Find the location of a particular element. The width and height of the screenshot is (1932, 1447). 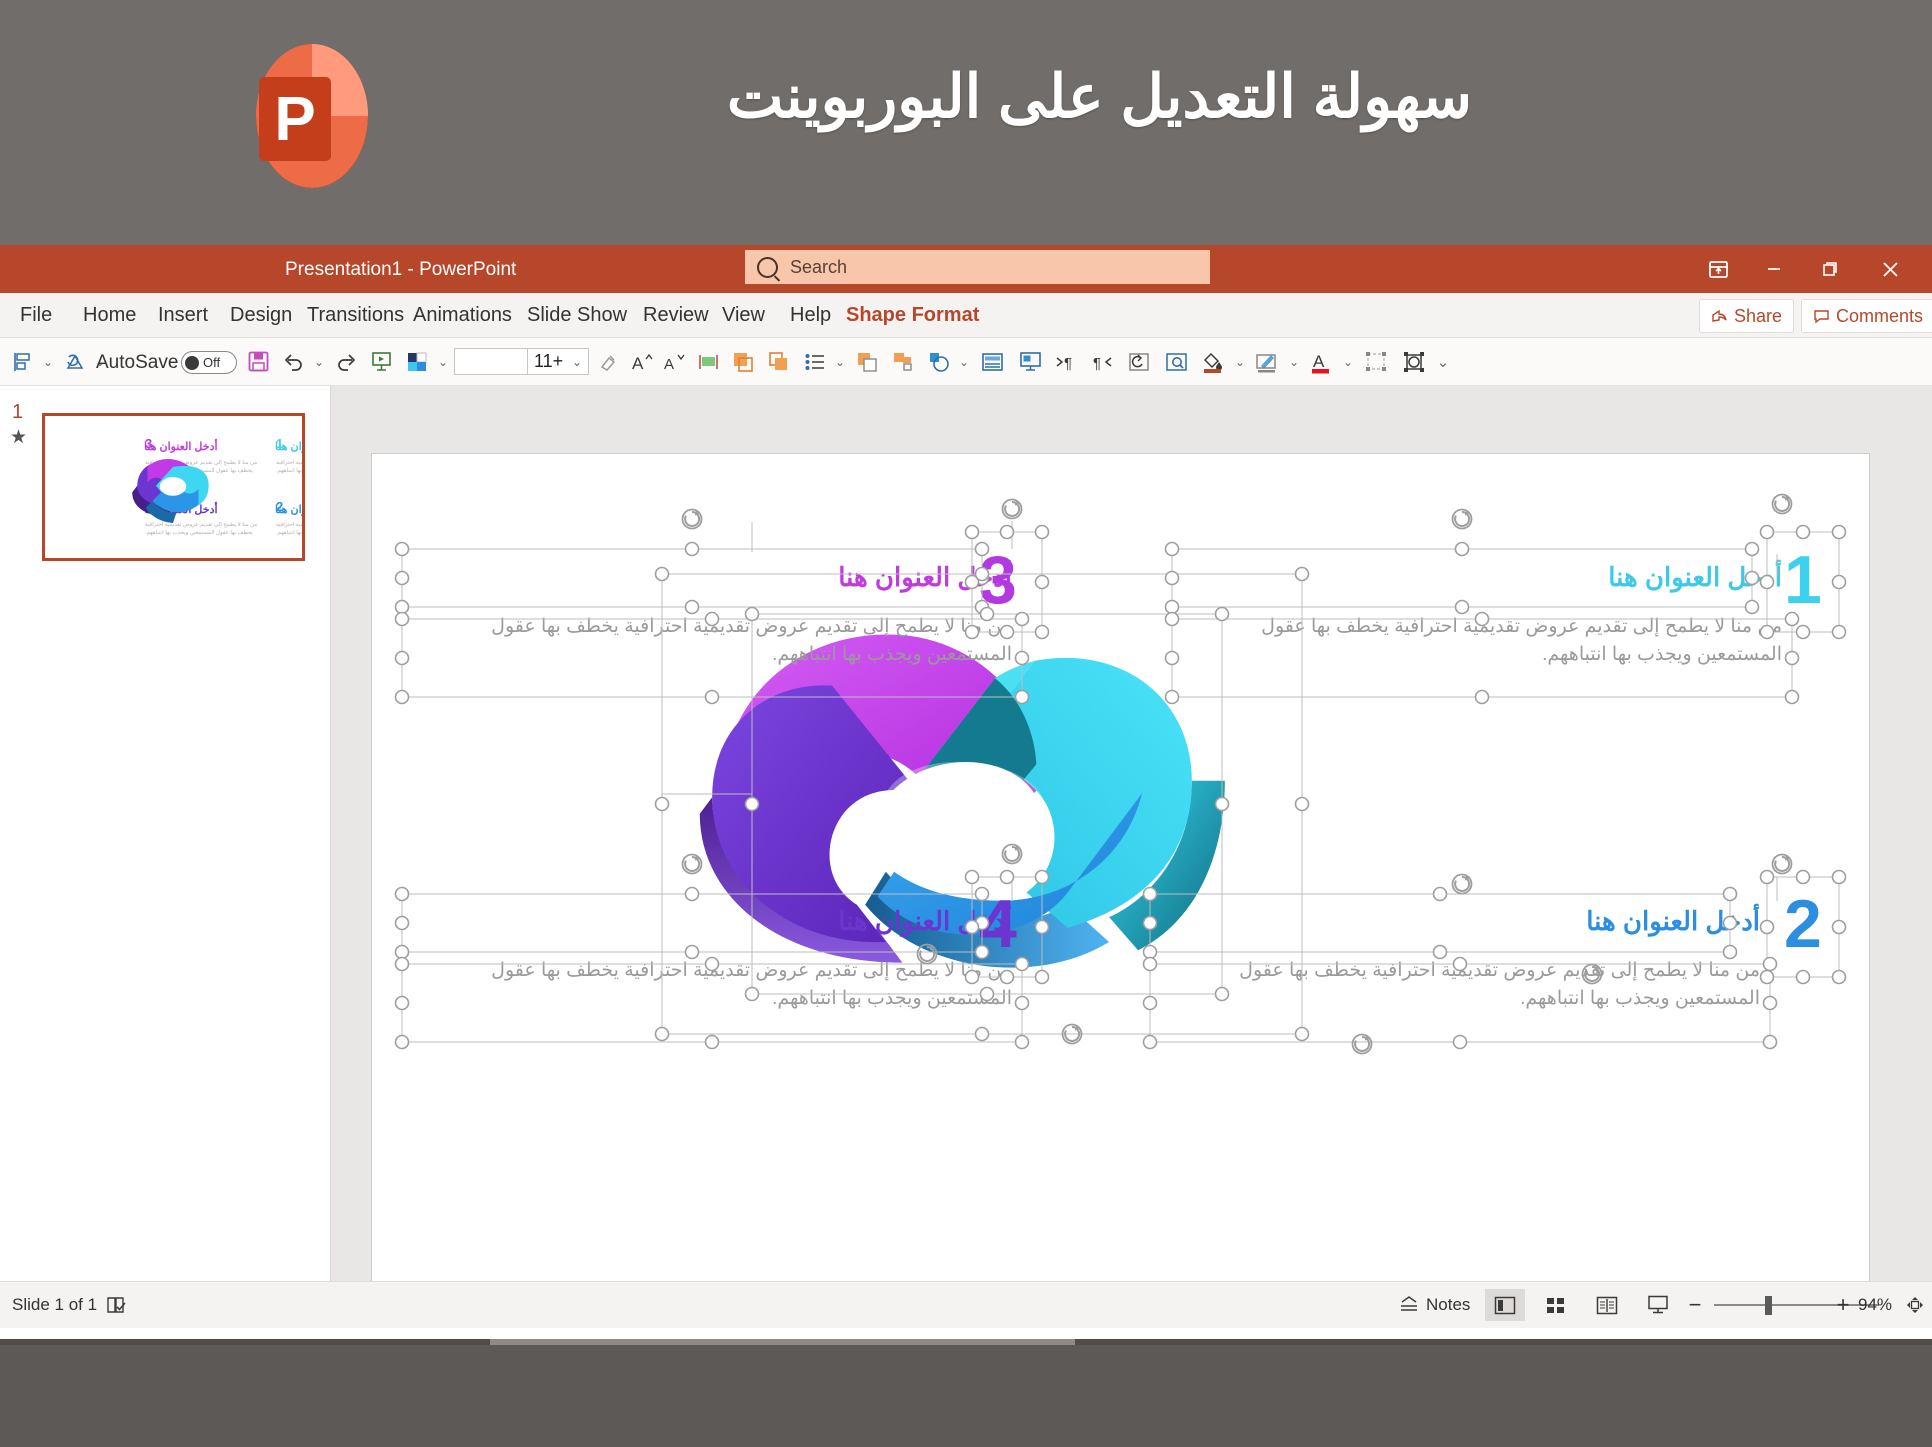

block-4-number: 4 is located at coordinates (998, 924).